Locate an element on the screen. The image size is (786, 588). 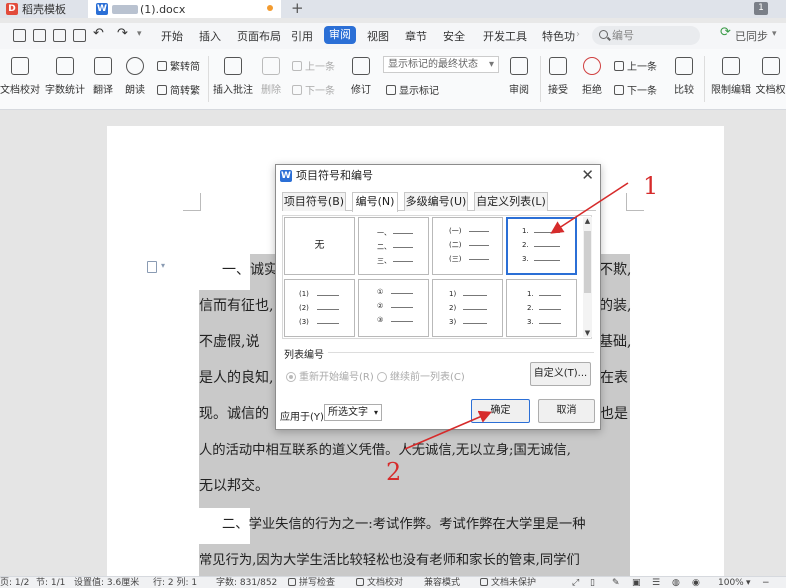
translate-button: 翻译 is located at coordinates (103, 76).